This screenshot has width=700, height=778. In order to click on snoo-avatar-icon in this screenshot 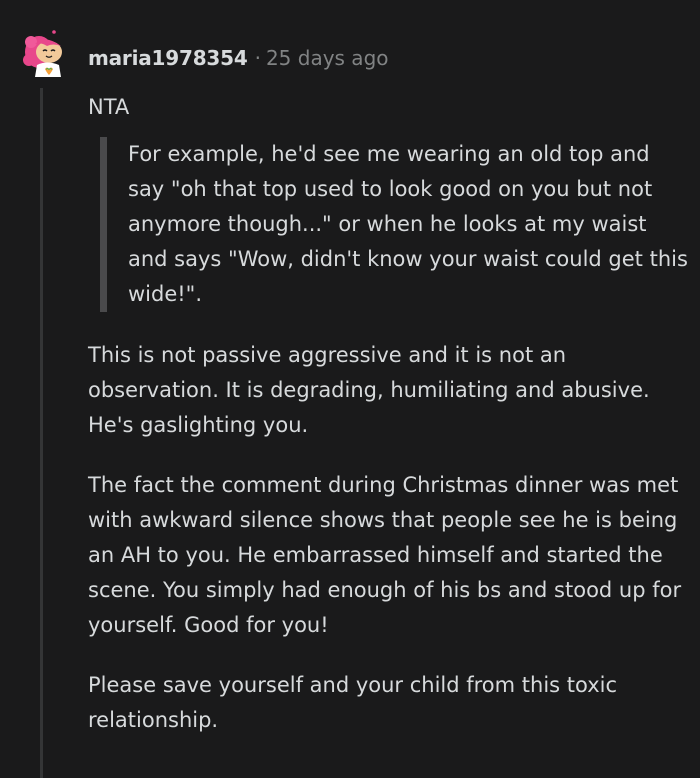, I will do `click(43, 54)`.